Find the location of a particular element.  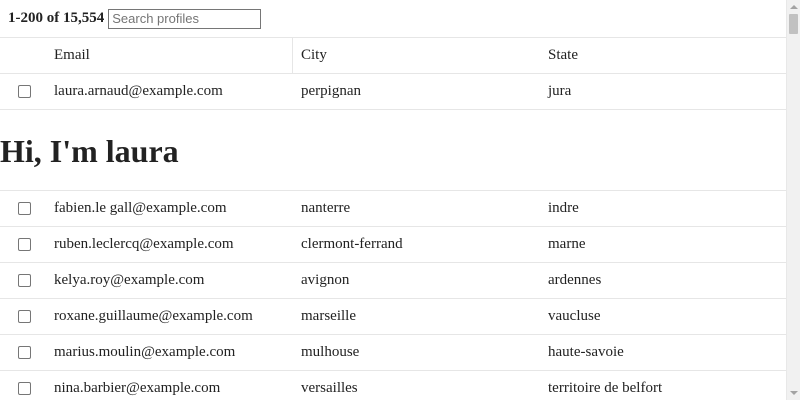

scroll-down-button is located at coordinates (793, 393).